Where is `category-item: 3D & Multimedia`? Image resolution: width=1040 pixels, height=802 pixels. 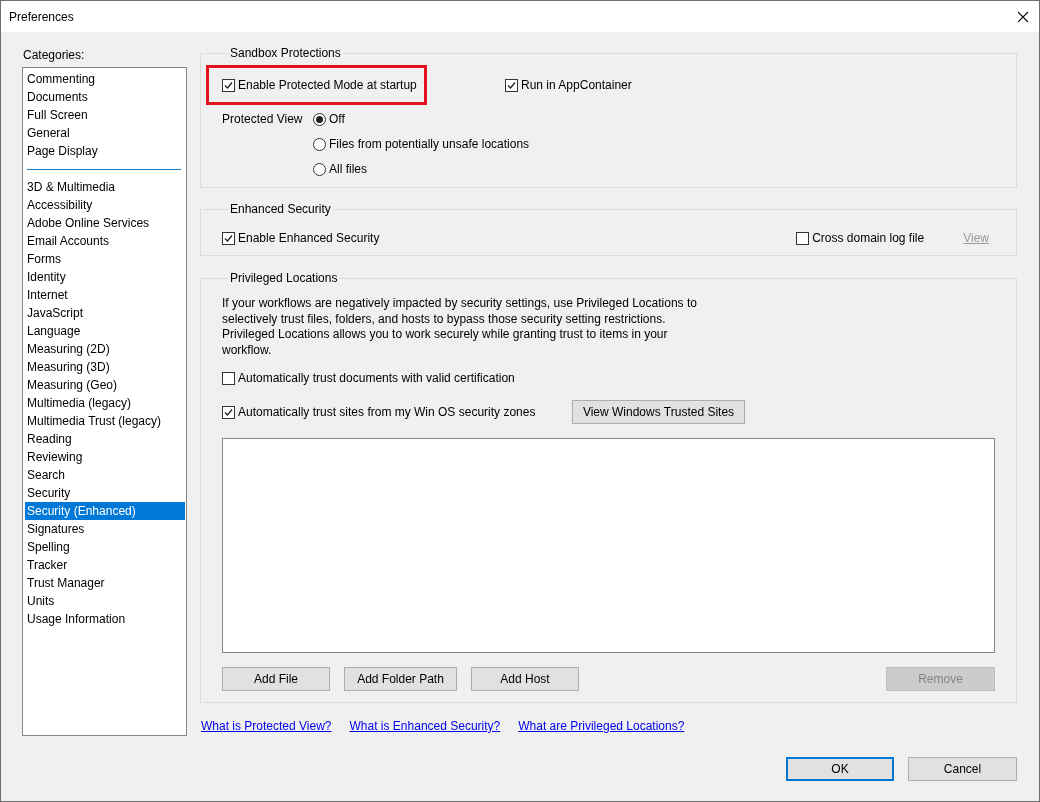
category-item: 3D & Multimedia is located at coordinates (105, 187).